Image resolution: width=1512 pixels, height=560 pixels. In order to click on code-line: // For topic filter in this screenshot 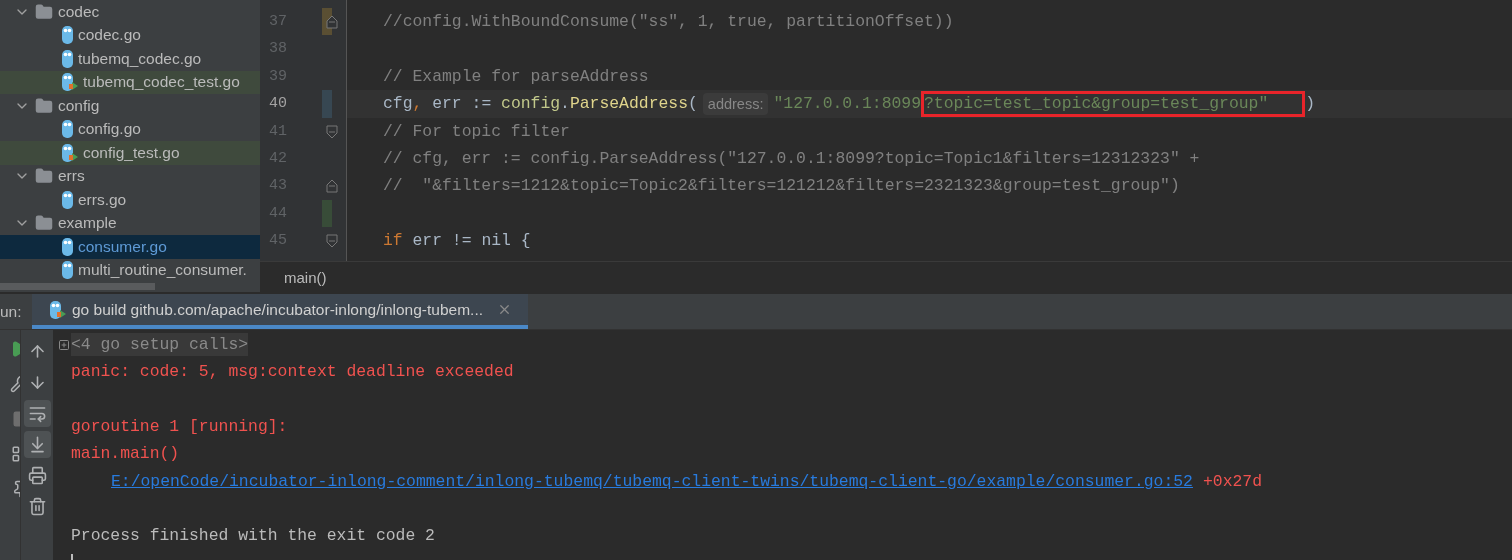, I will do `click(476, 131)`.